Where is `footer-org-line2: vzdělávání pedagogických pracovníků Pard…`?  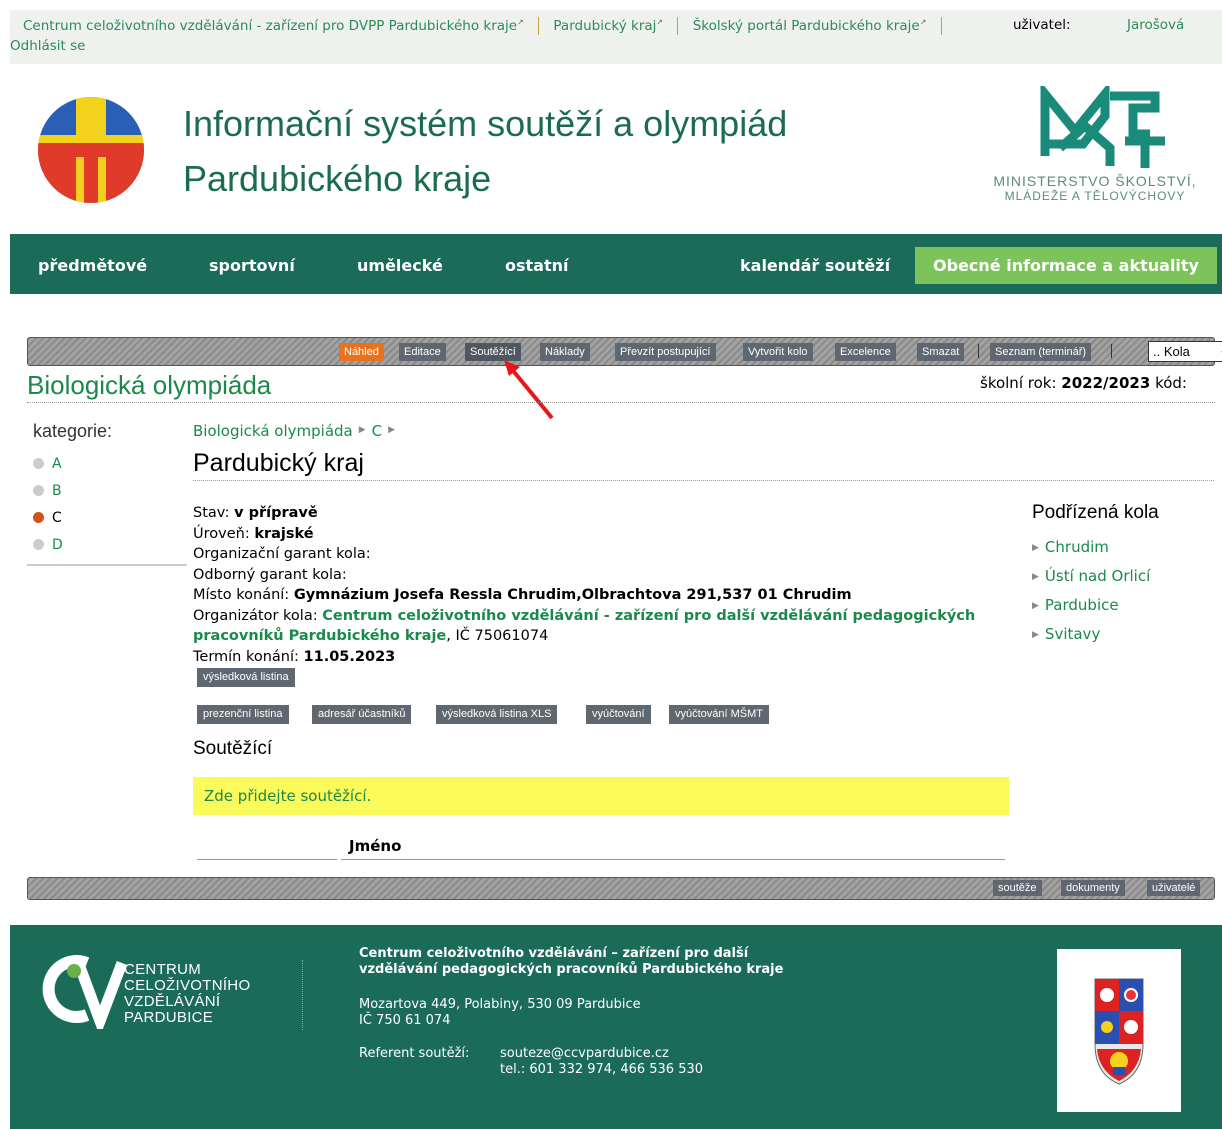
footer-org-line2: vzdělávání pedagogických pracovníků Pard… is located at coordinates (571, 969).